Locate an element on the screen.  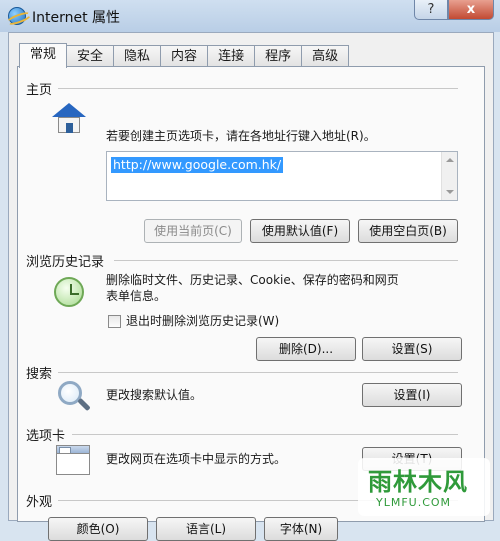
window-controls: ? x is located at coordinates (454, 10).